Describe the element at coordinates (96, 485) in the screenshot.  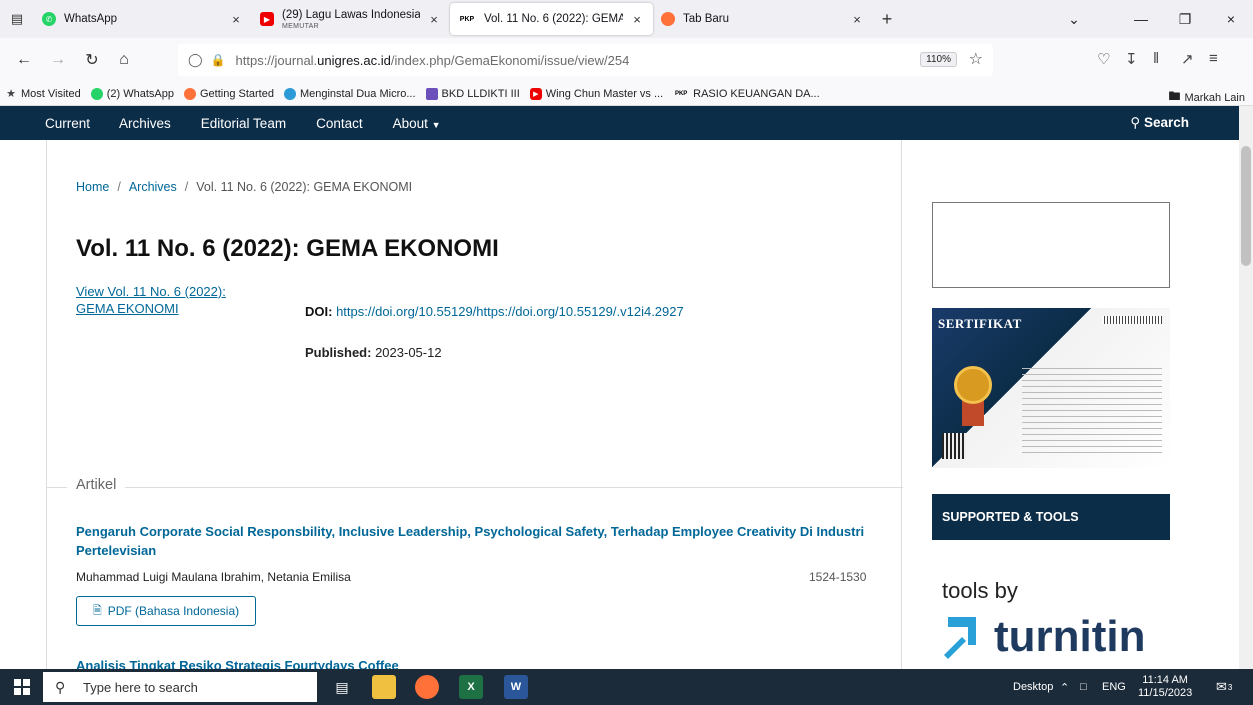
I see `section-title: Artikel` at that location.